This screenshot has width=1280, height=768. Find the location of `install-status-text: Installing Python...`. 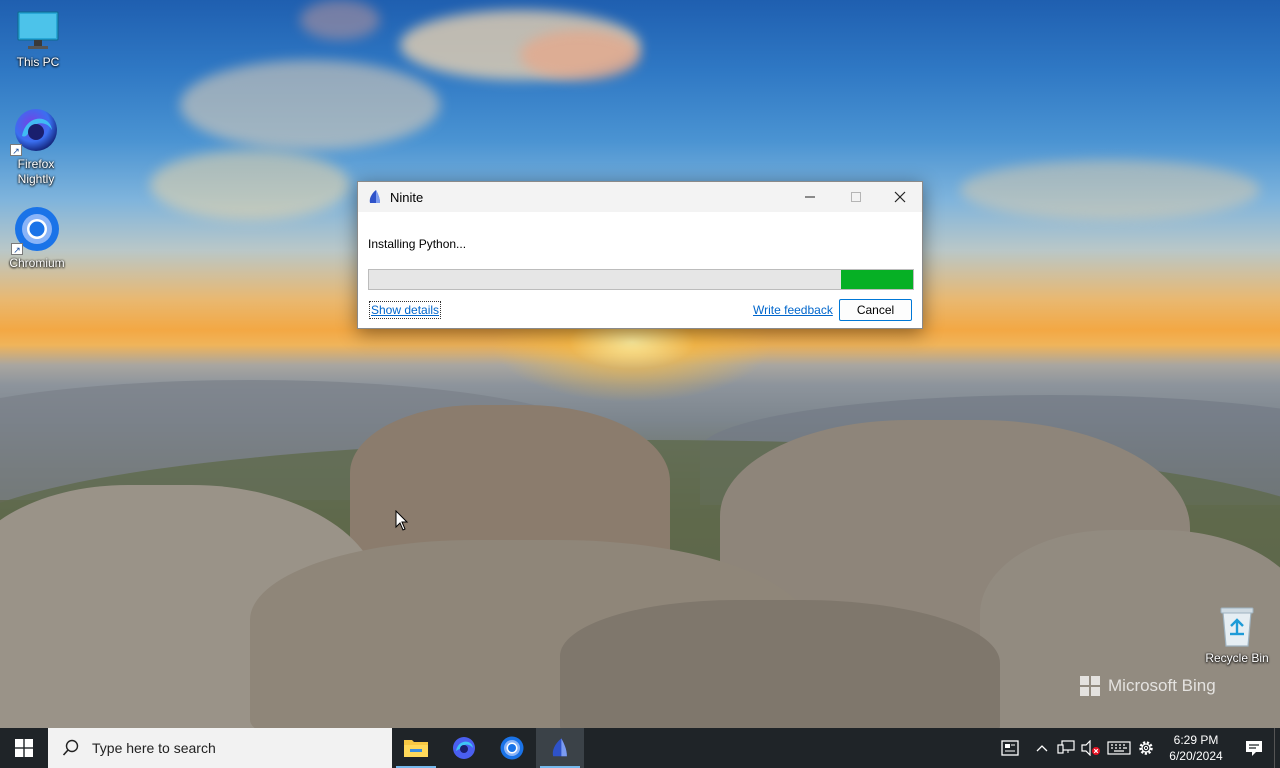

install-status-text: Installing Python... is located at coordinates (417, 244).